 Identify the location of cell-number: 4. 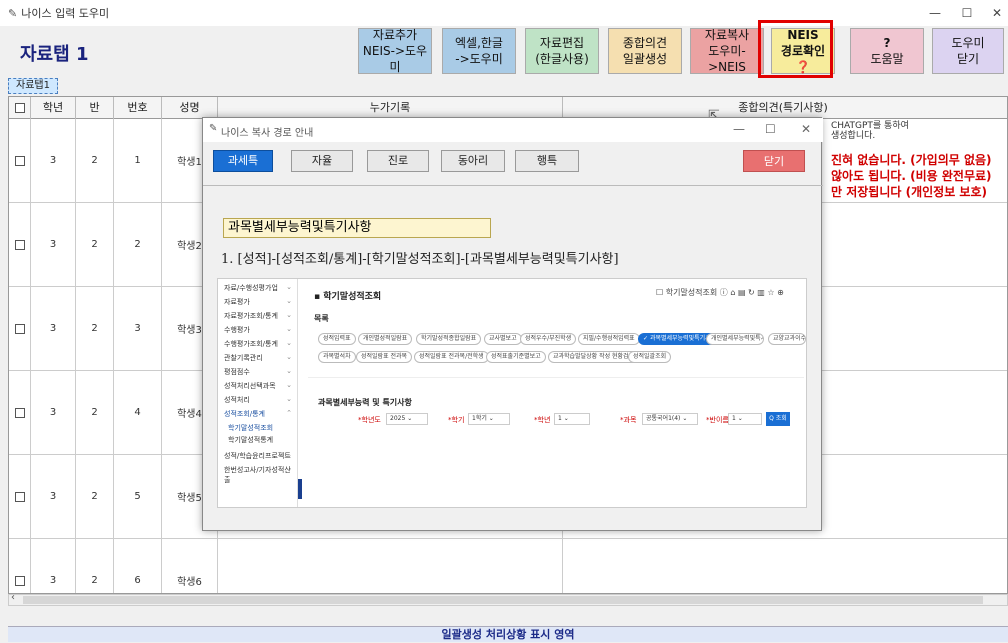
(138, 412).